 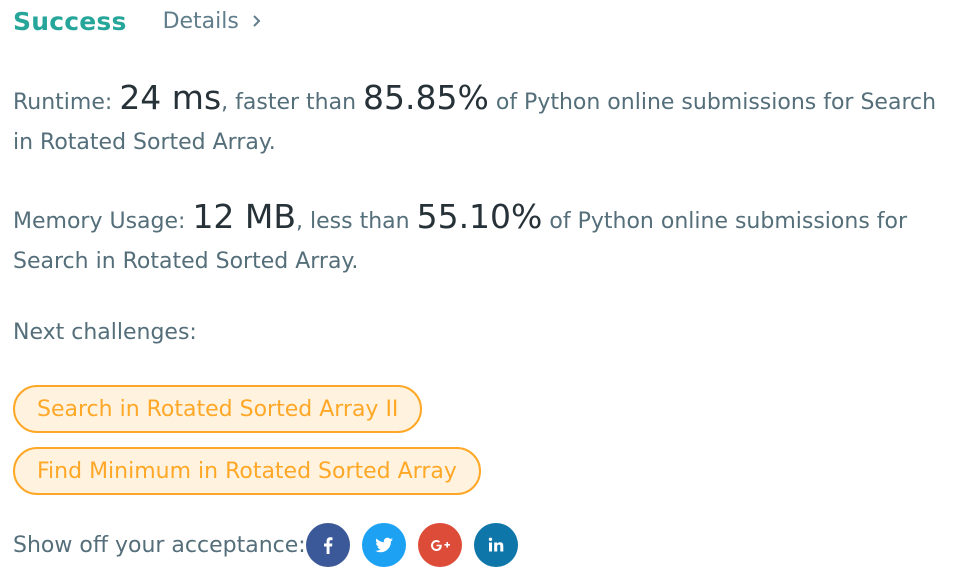 I want to click on linkedin-icon, so click(x=496, y=544).